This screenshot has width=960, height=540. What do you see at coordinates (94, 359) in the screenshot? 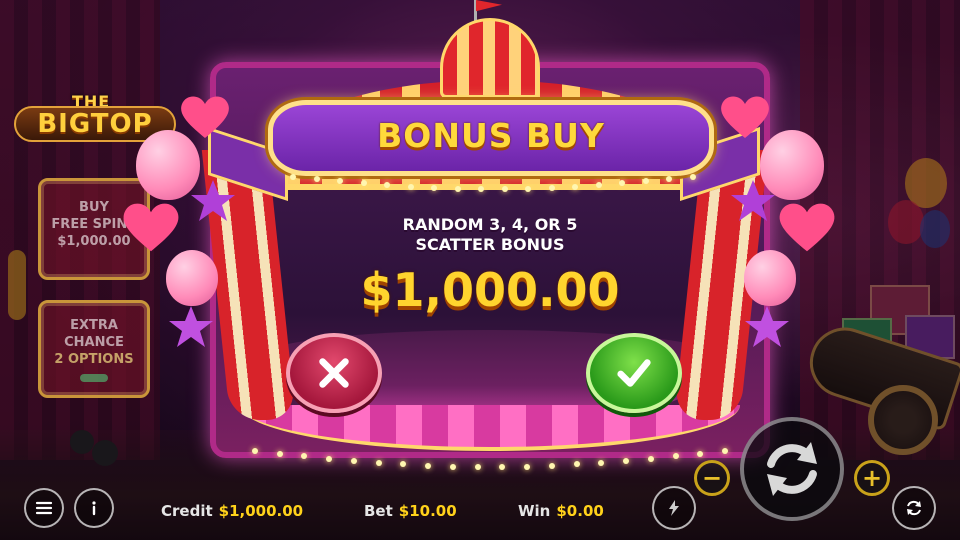
I see `options-label: 2 OPTIONS` at bounding box center [94, 359].